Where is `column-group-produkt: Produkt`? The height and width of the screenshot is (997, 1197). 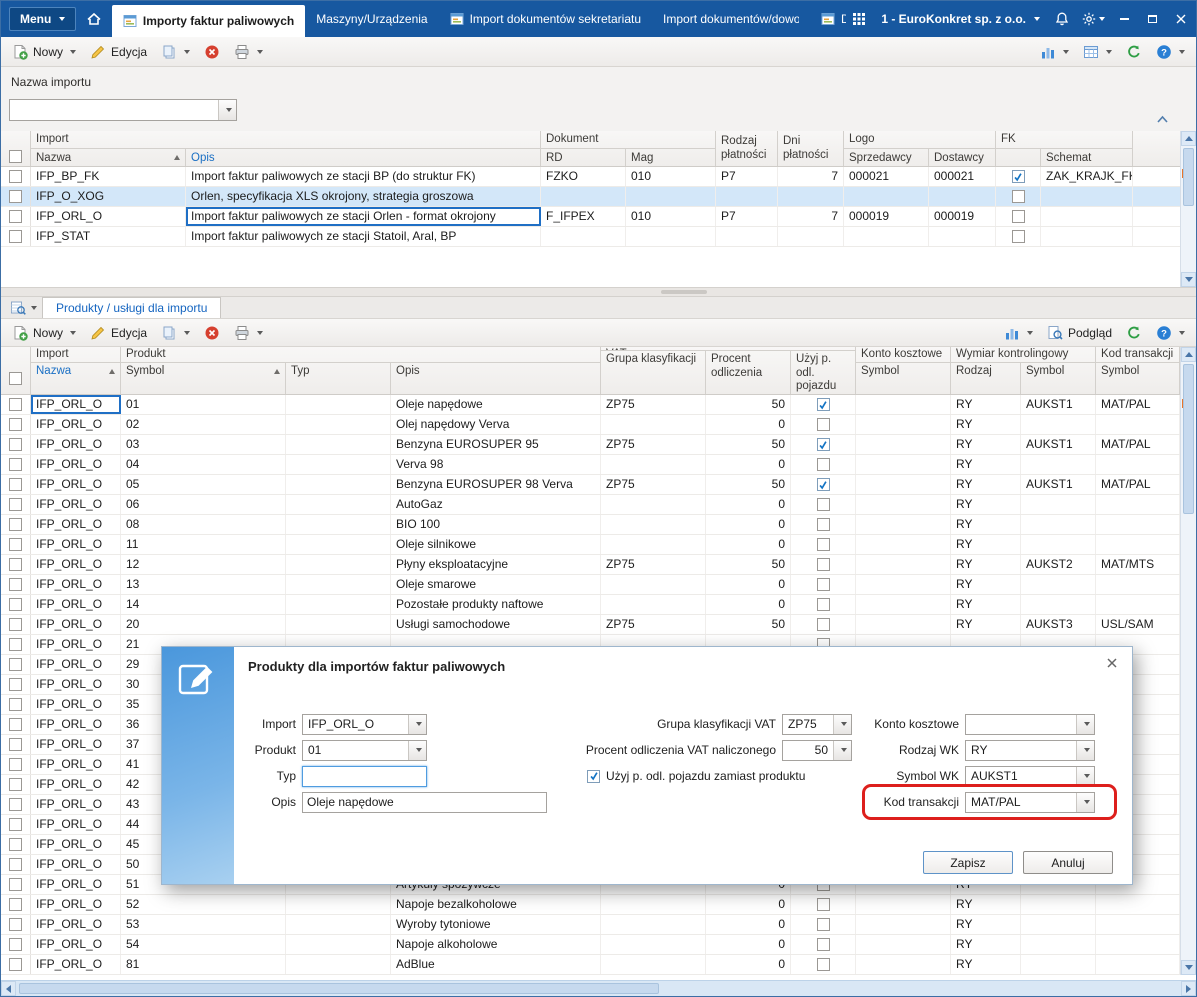
column-group-produkt: Produkt is located at coordinates (361, 355).